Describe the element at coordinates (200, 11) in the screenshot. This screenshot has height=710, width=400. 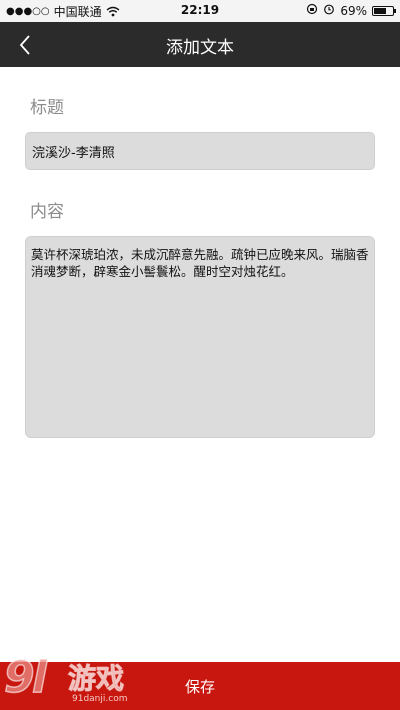
I see `status-bar: ●●●○○ 中国联通 22:19 69%` at that location.